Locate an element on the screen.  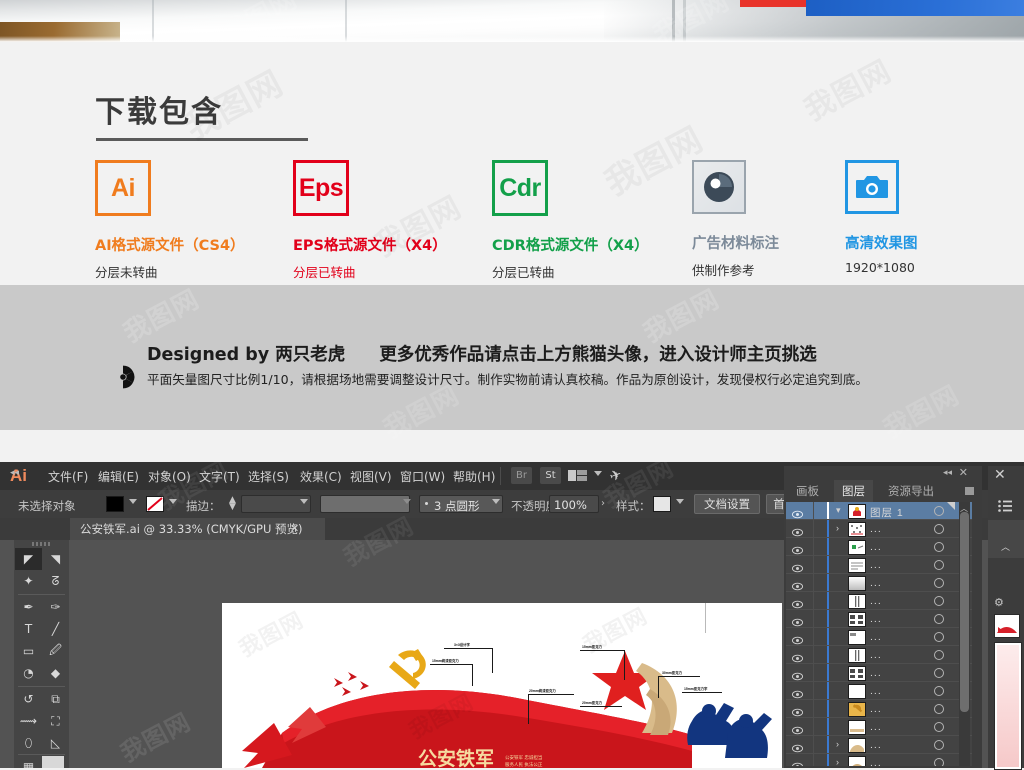
menu-edit: 编辑(E) is located at coordinates (118, 476).